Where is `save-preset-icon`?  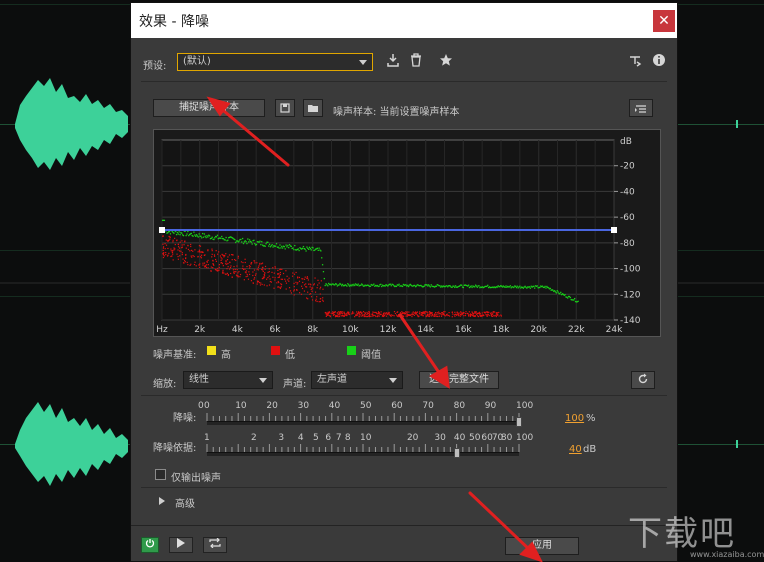 save-preset-icon is located at coordinates (393, 62).